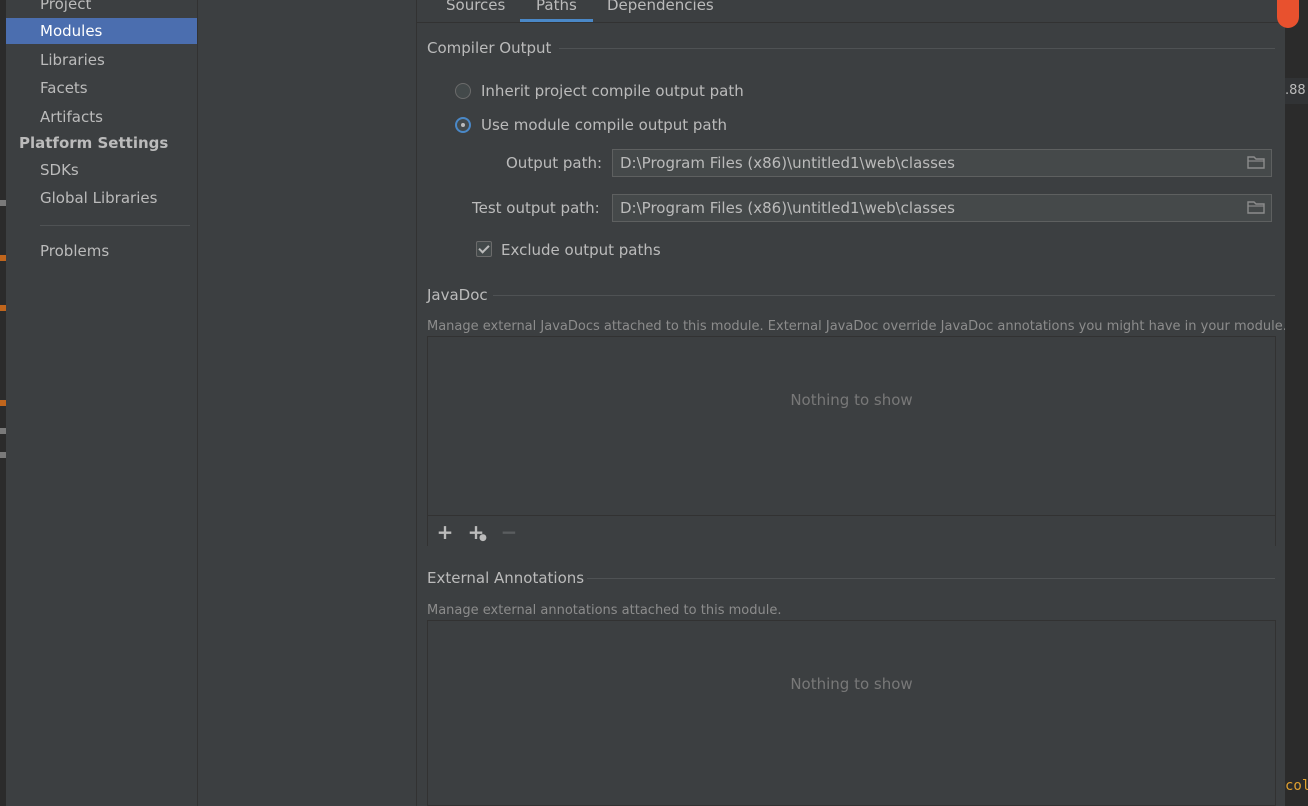 This screenshot has height=806, width=1308. Describe the element at coordinates (66, 6) in the screenshot. I see `sidebar-item-label: Project` at that location.